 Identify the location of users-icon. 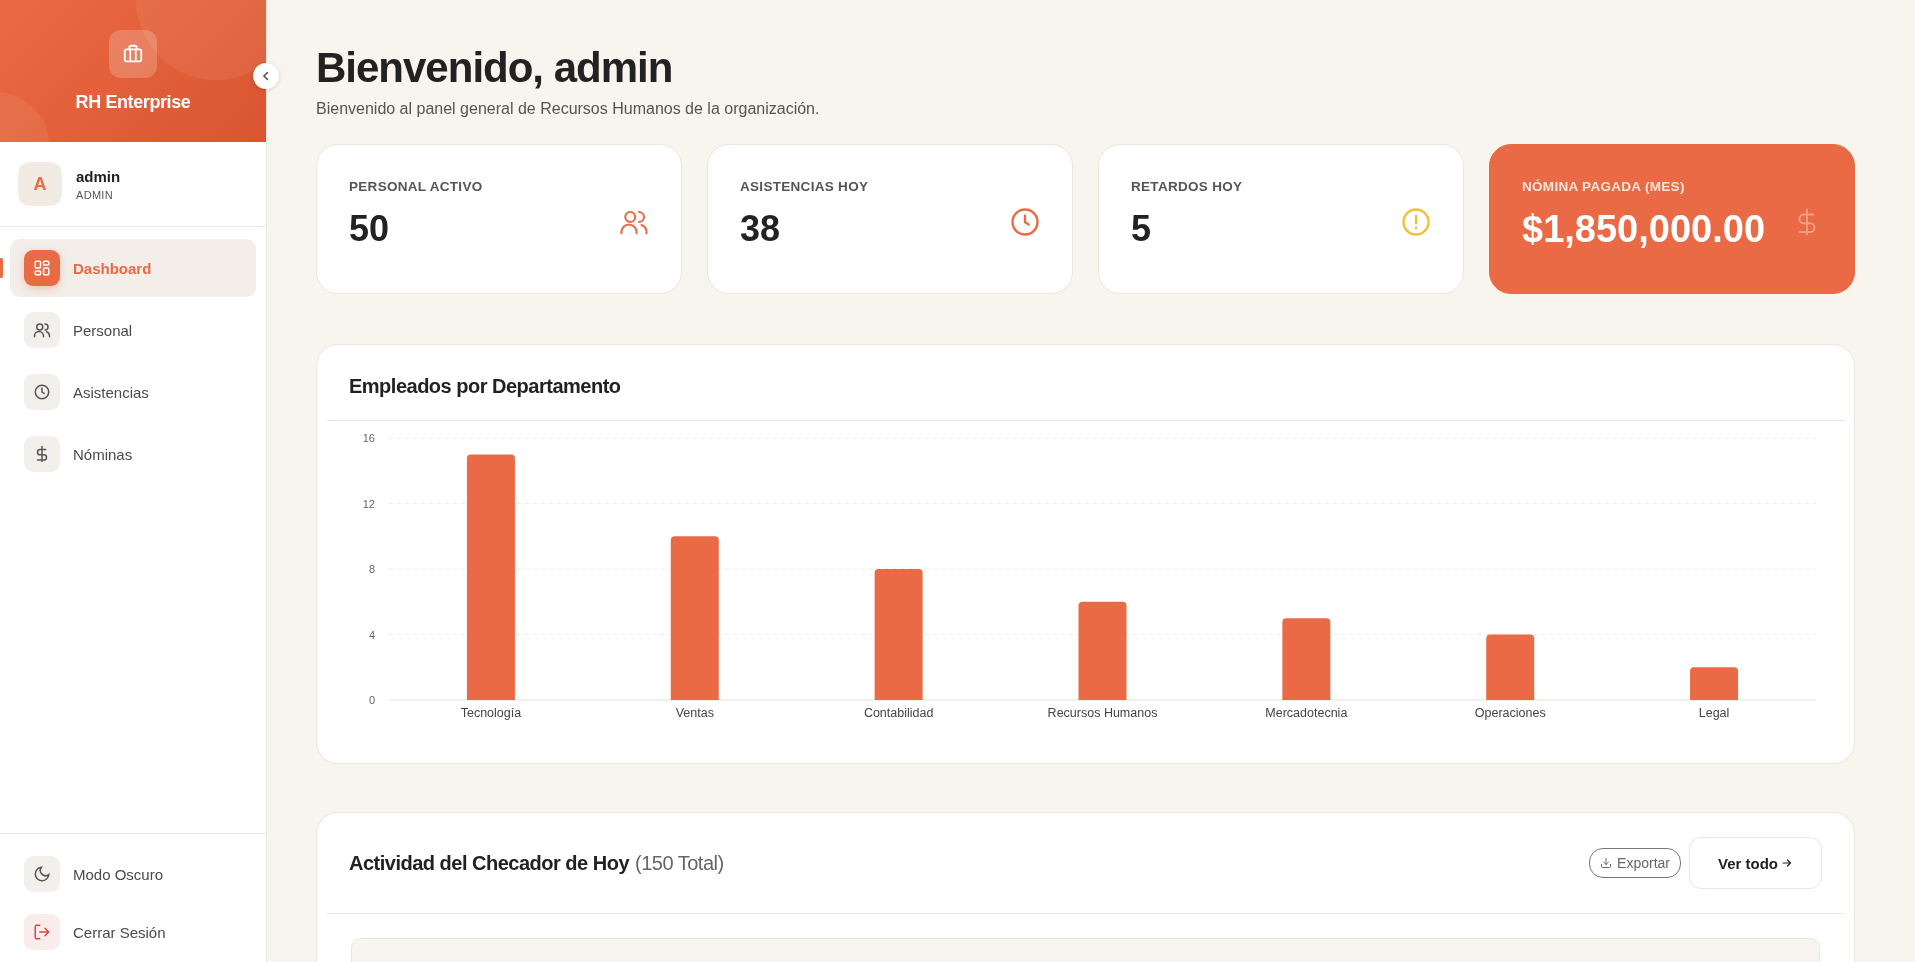
(42, 330).